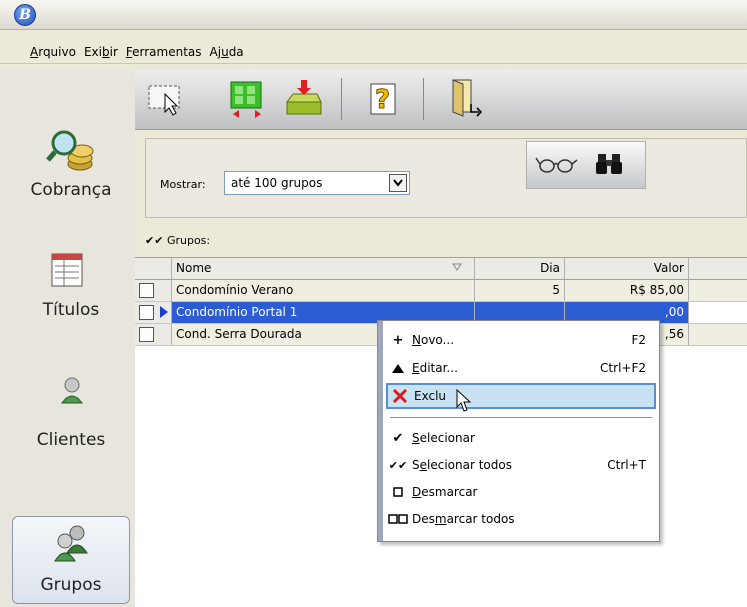 The image size is (747, 607). I want to click on menu-ajuda: Ajuda, so click(227, 52).